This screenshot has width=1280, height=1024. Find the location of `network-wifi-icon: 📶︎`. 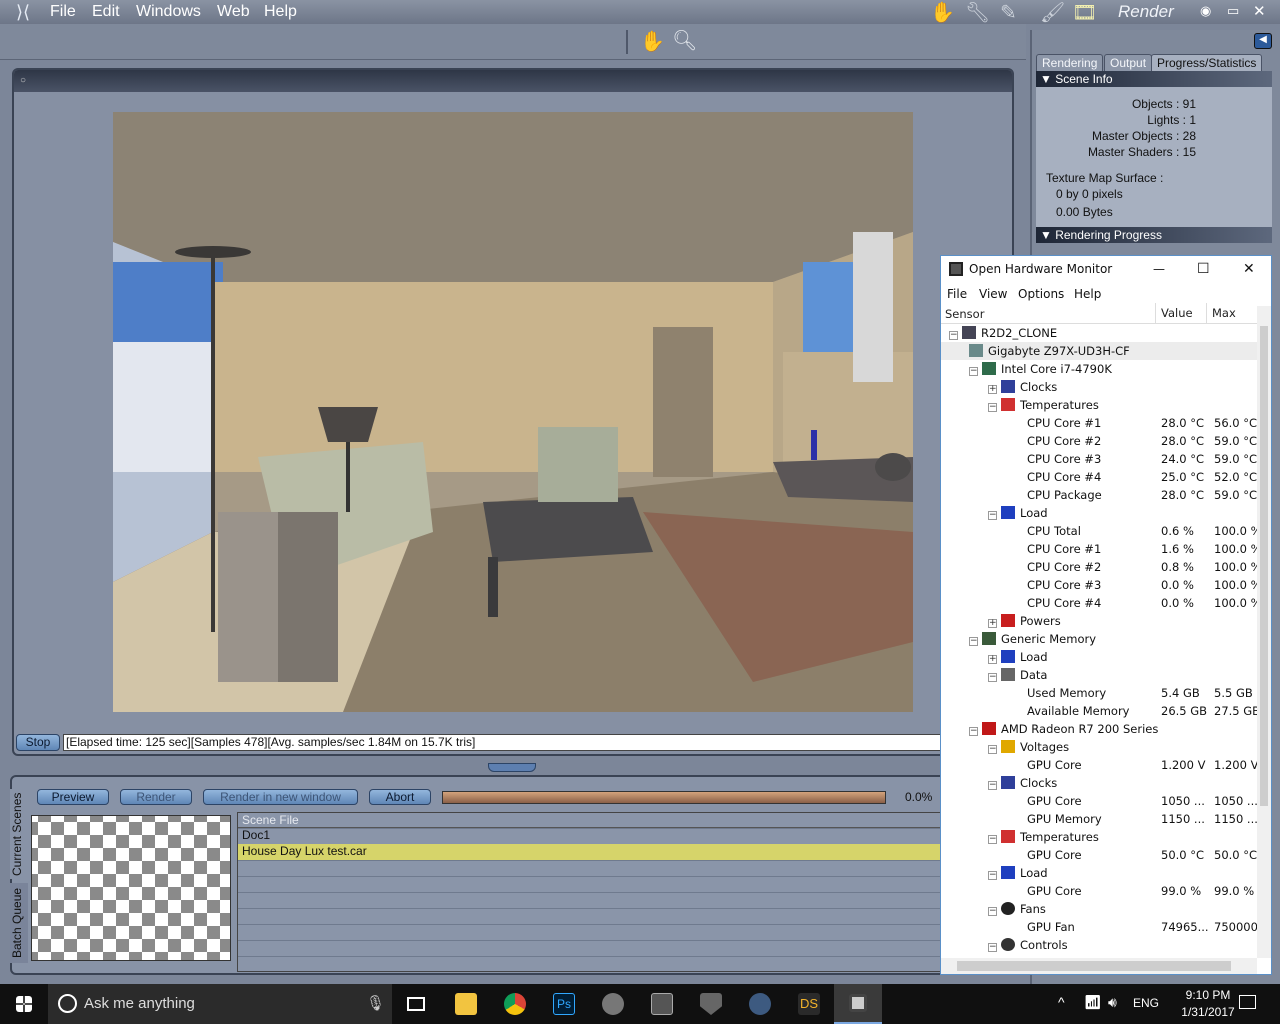

network-wifi-icon: 📶︎ is located at coordinates (1093, 1002).